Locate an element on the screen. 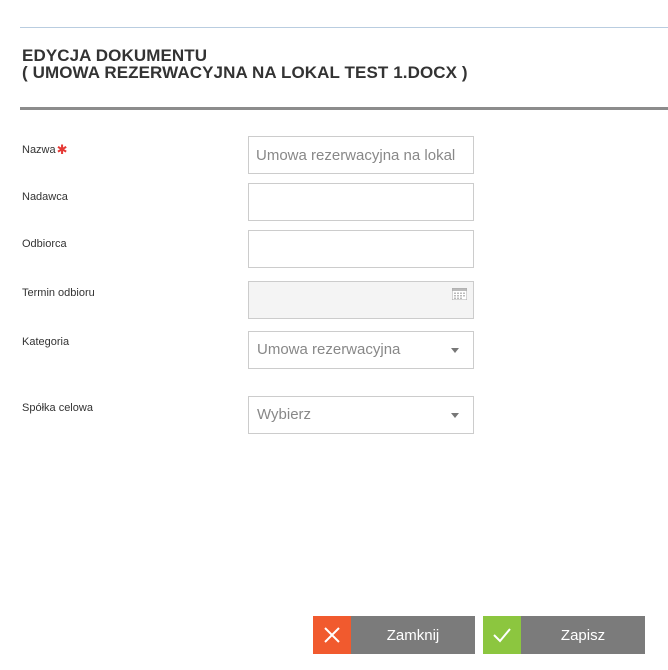  sender-label: Nadawca is located at coordinates (45, 197).